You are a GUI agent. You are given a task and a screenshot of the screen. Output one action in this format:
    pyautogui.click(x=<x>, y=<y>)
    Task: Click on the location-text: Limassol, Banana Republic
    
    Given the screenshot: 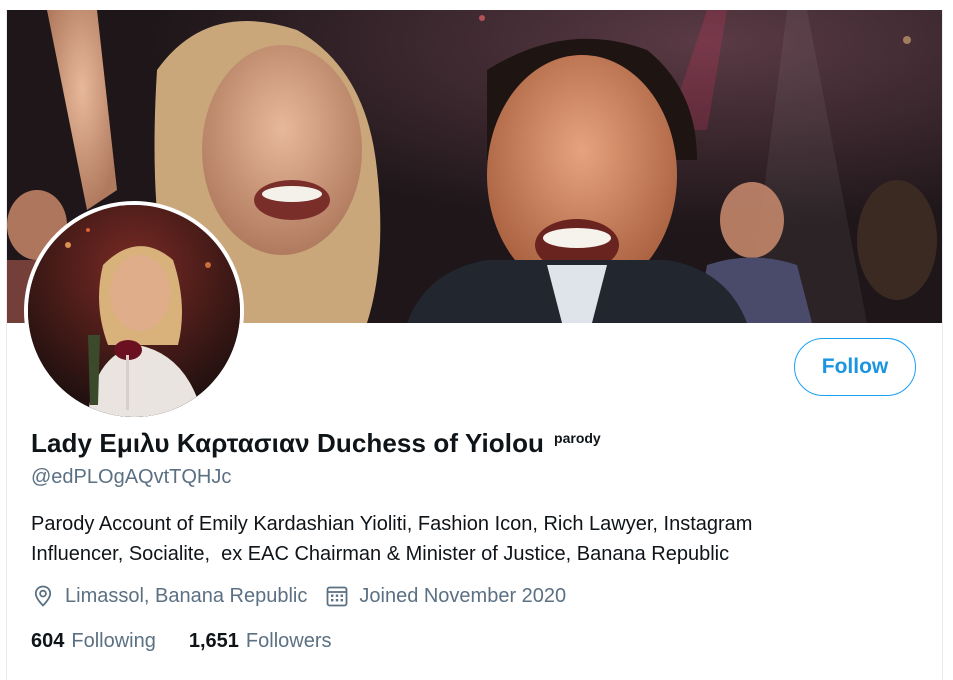 What is the action you would take?
    pyautogui.click(x=186, y=595)
    